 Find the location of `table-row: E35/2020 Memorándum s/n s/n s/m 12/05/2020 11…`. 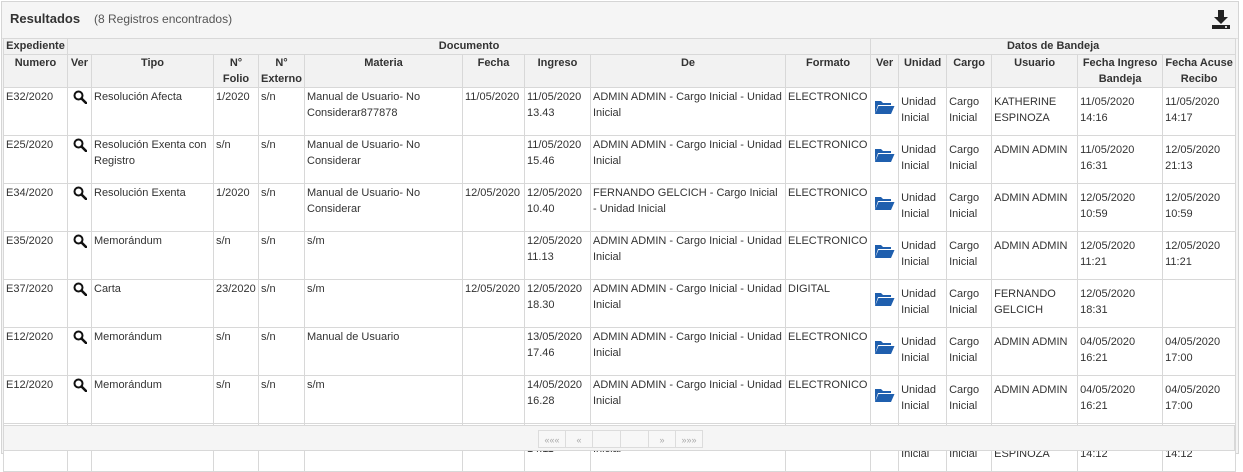

table-row: E35/2020 Memorándum s/n s/n s/m 12/05/2020 11… is located at coordinates (620, 255).